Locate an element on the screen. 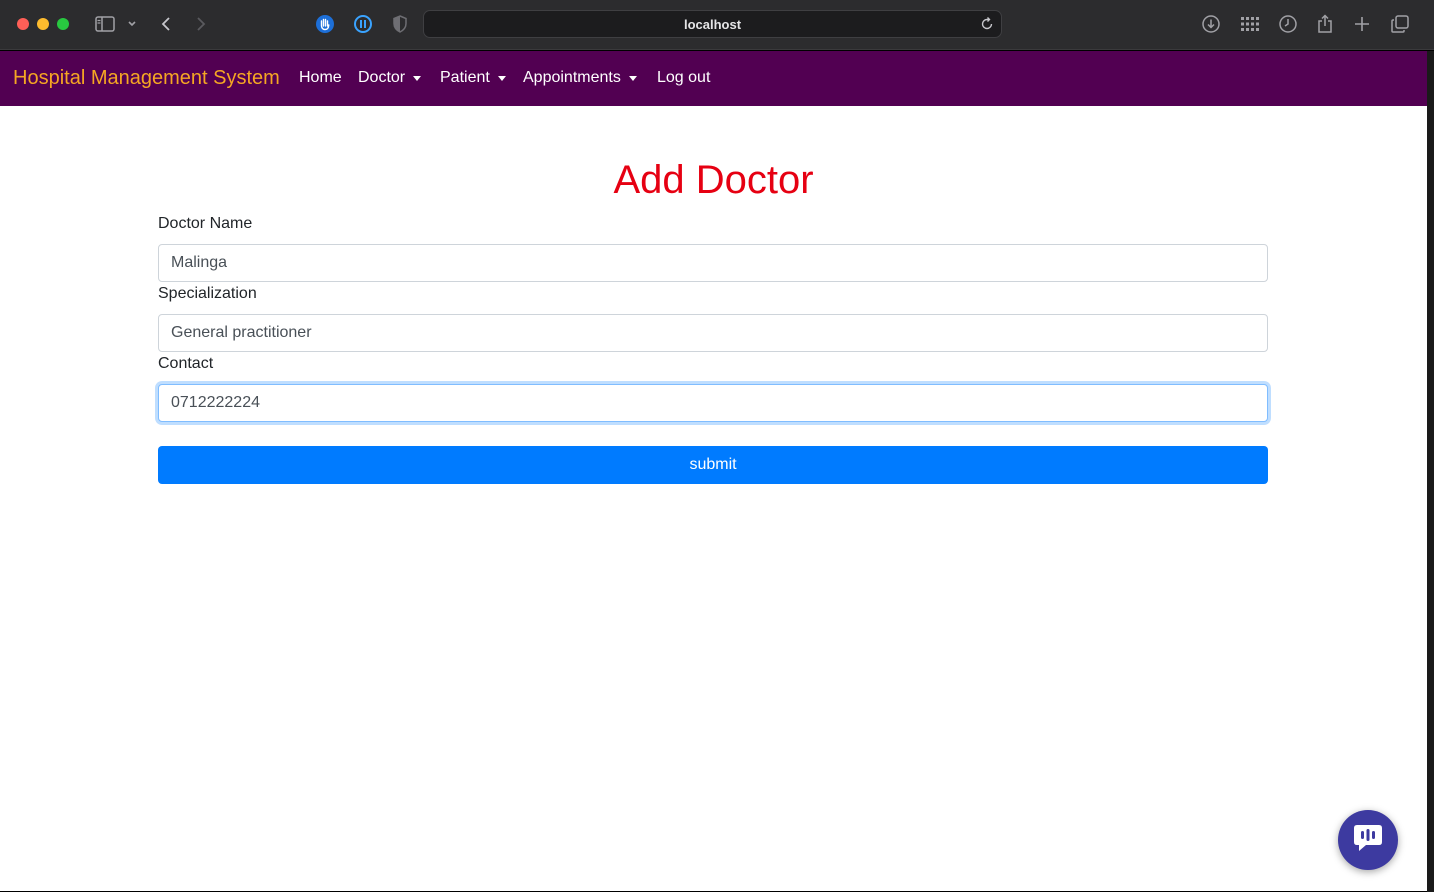 The image size is (1434, 892). hand-extension-icon is located at coordinates (325, 24).